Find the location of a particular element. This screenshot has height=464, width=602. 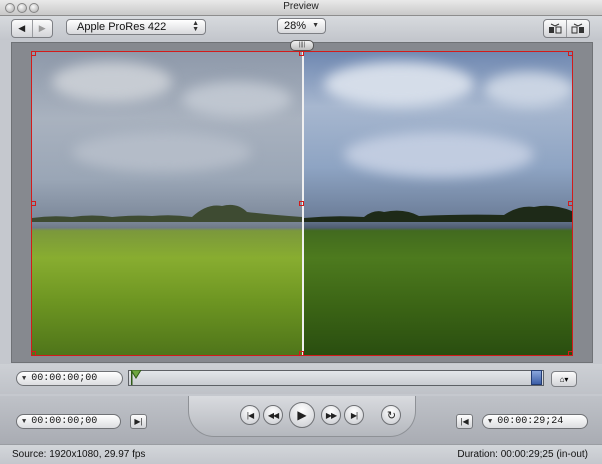

fast-forward-icon: ▶▶ is located at coordinates (331, 415).